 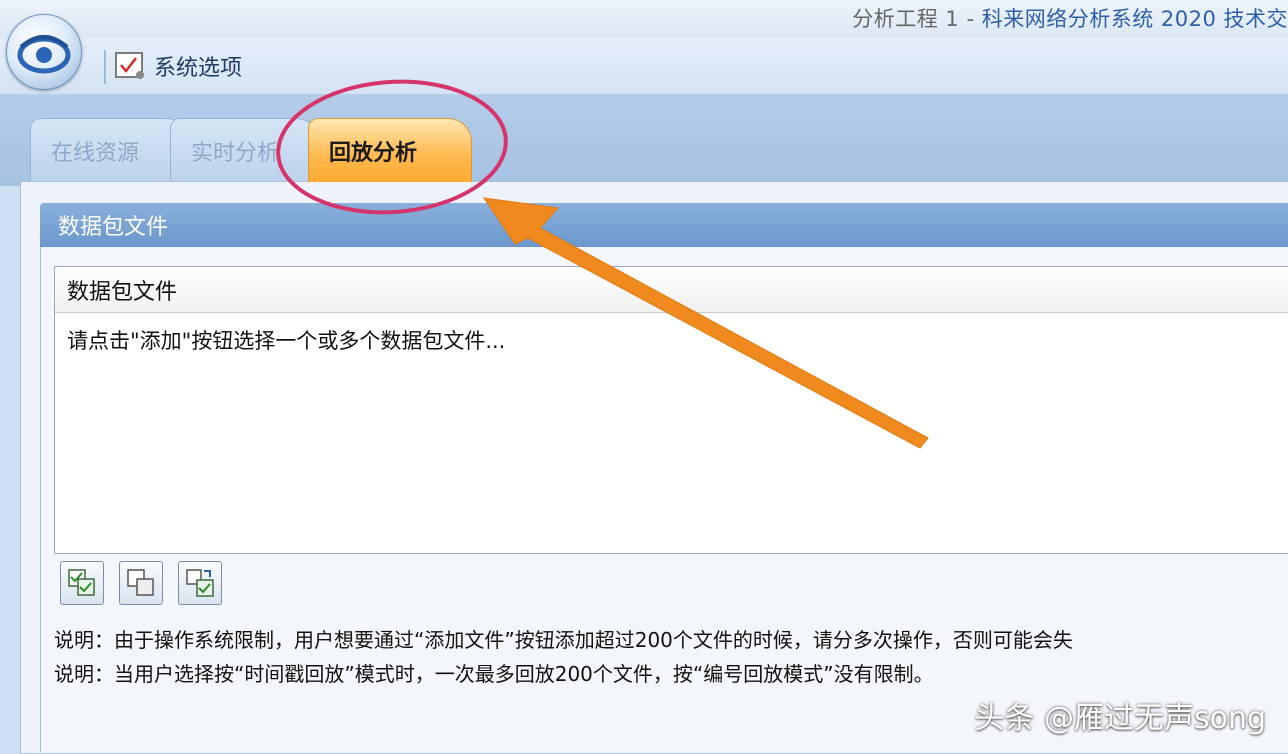 I want to click on replace-file-icon, so click(x=200, y=583).